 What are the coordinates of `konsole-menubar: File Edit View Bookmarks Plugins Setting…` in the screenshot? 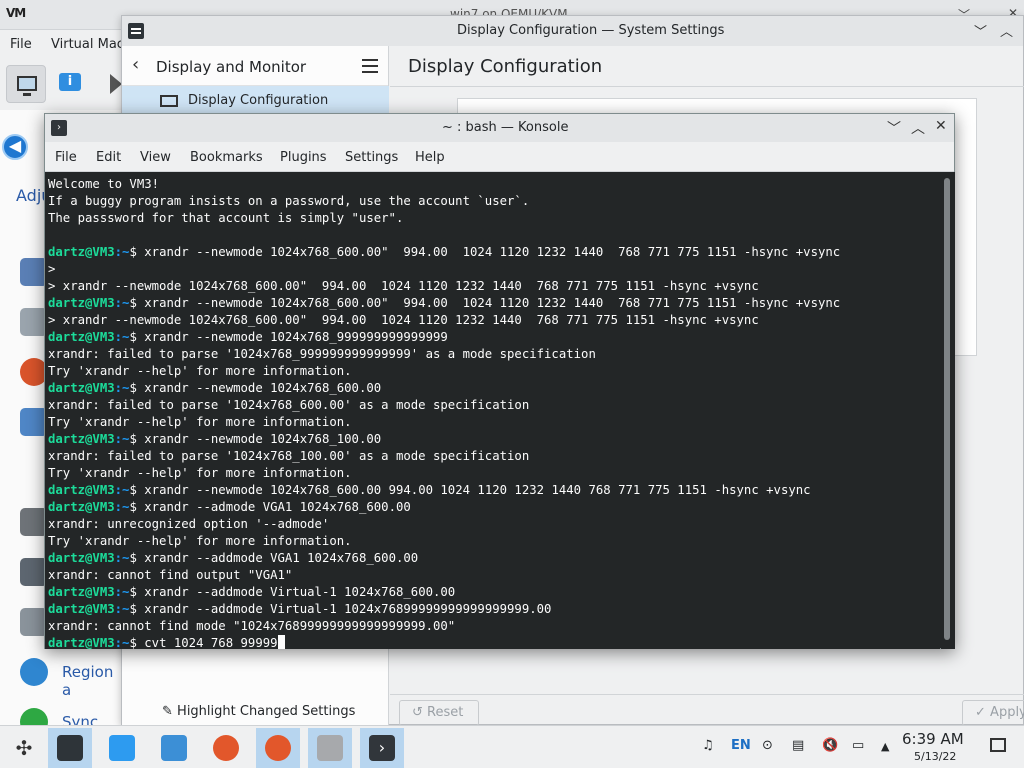 It's located at (499, 157).